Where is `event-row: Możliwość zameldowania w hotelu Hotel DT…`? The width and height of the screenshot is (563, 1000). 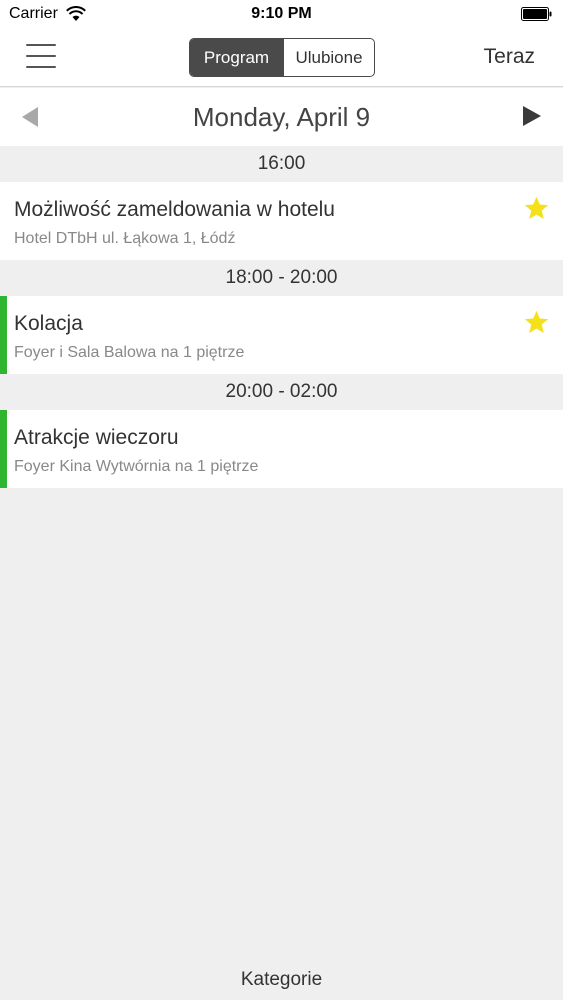 event-row: Możliwość zameldowania w hotelu Hotel DT… is located at coordinates (281, 221).